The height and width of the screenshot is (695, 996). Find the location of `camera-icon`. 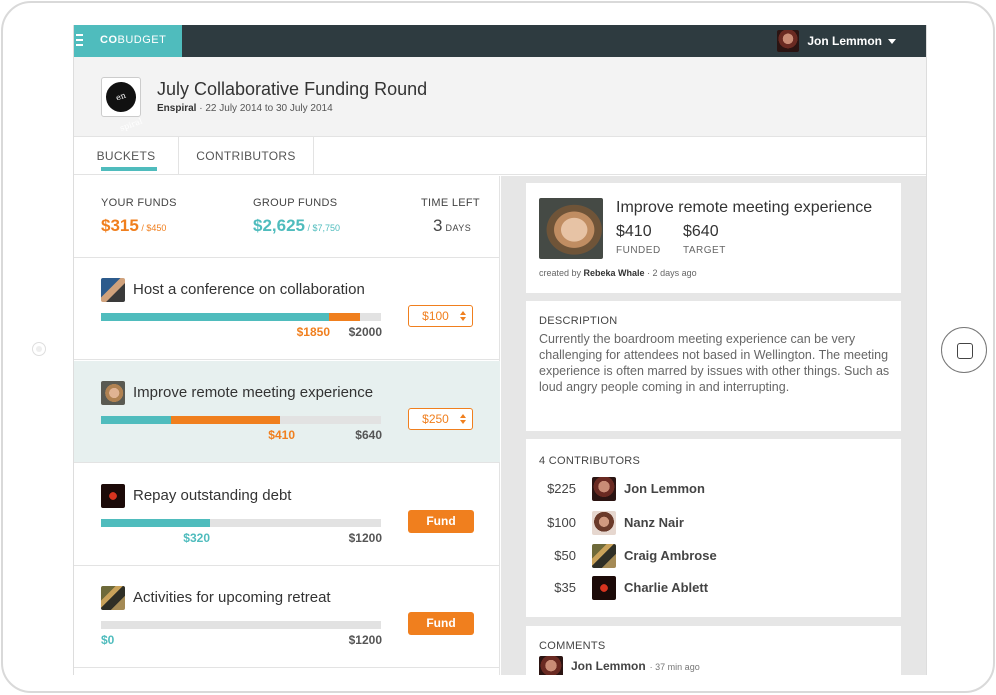

camera-icon is located at coordinates (39, 349).